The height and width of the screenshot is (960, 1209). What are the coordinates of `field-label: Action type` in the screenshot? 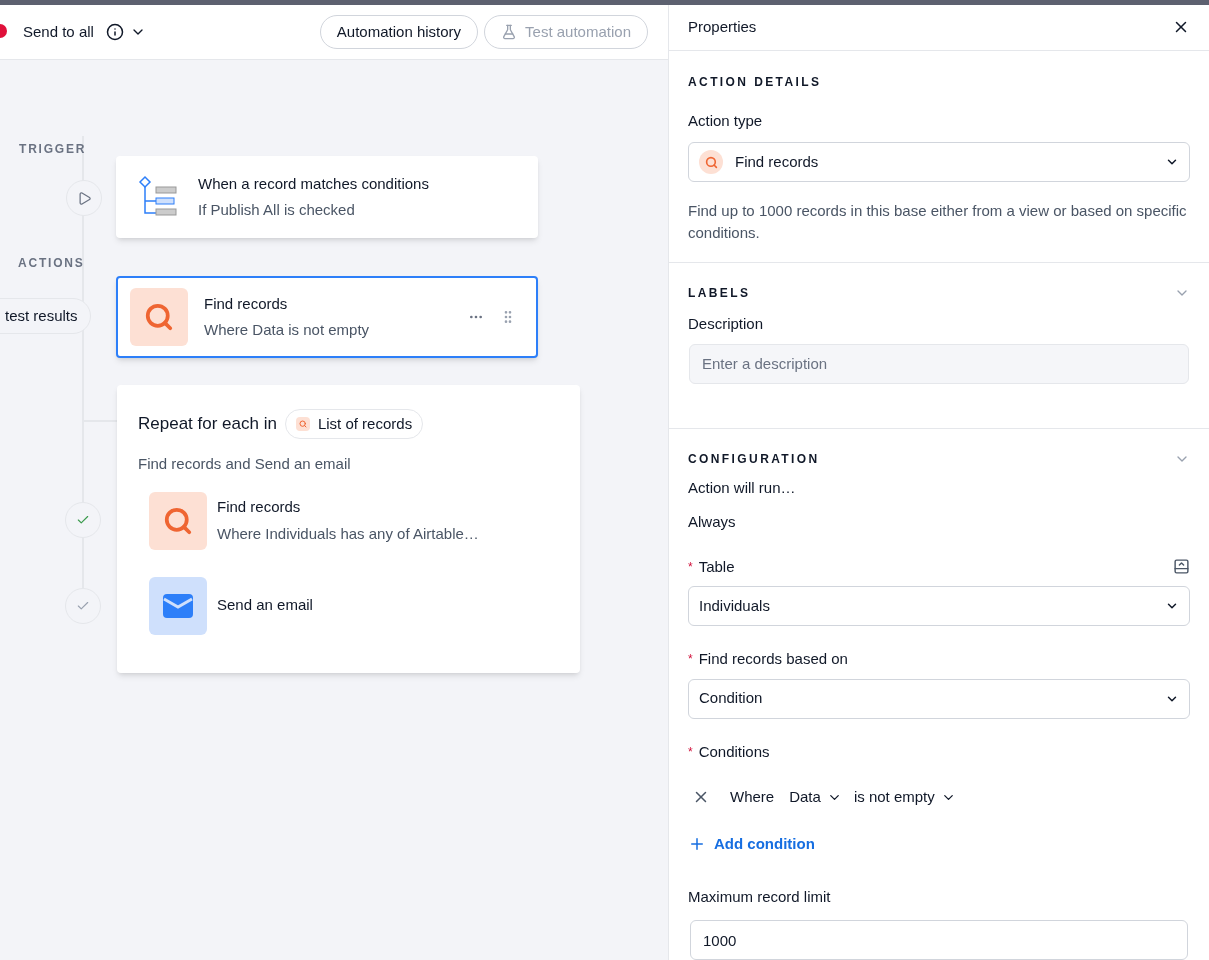 It's located at (726, 120).